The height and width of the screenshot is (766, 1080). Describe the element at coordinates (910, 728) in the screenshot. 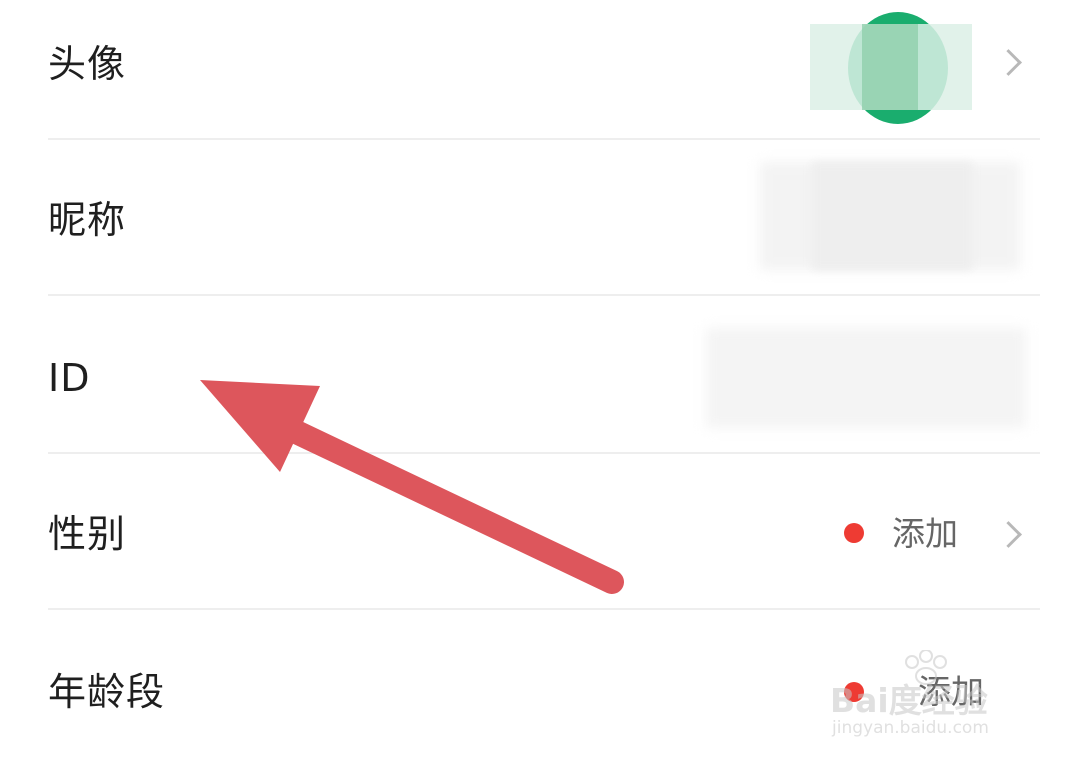

I see `watermark-url: jingyan.baidu.com` at that location.